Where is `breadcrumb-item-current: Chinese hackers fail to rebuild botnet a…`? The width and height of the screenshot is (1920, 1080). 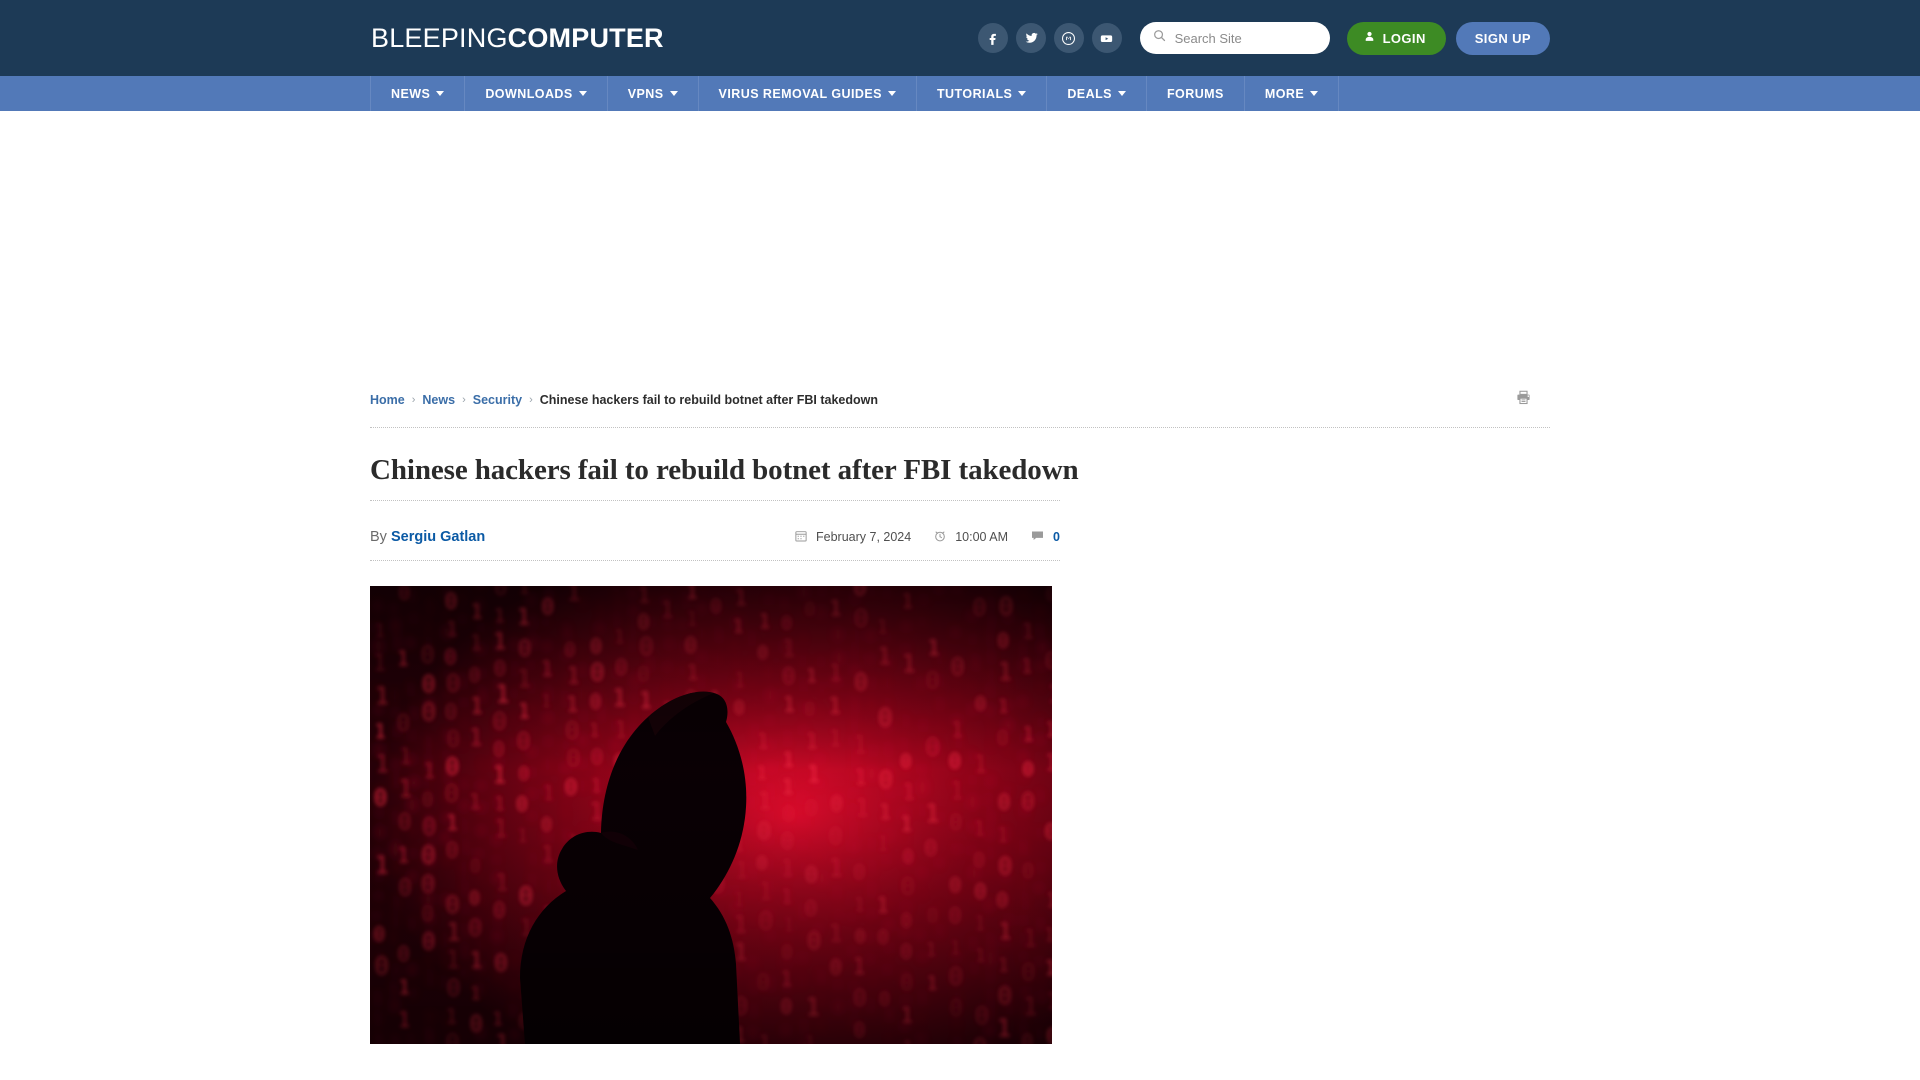
breadcrumb-item-current: Chinese hackers fail to rebuild botnet a… is located at coordinates (709, 400).